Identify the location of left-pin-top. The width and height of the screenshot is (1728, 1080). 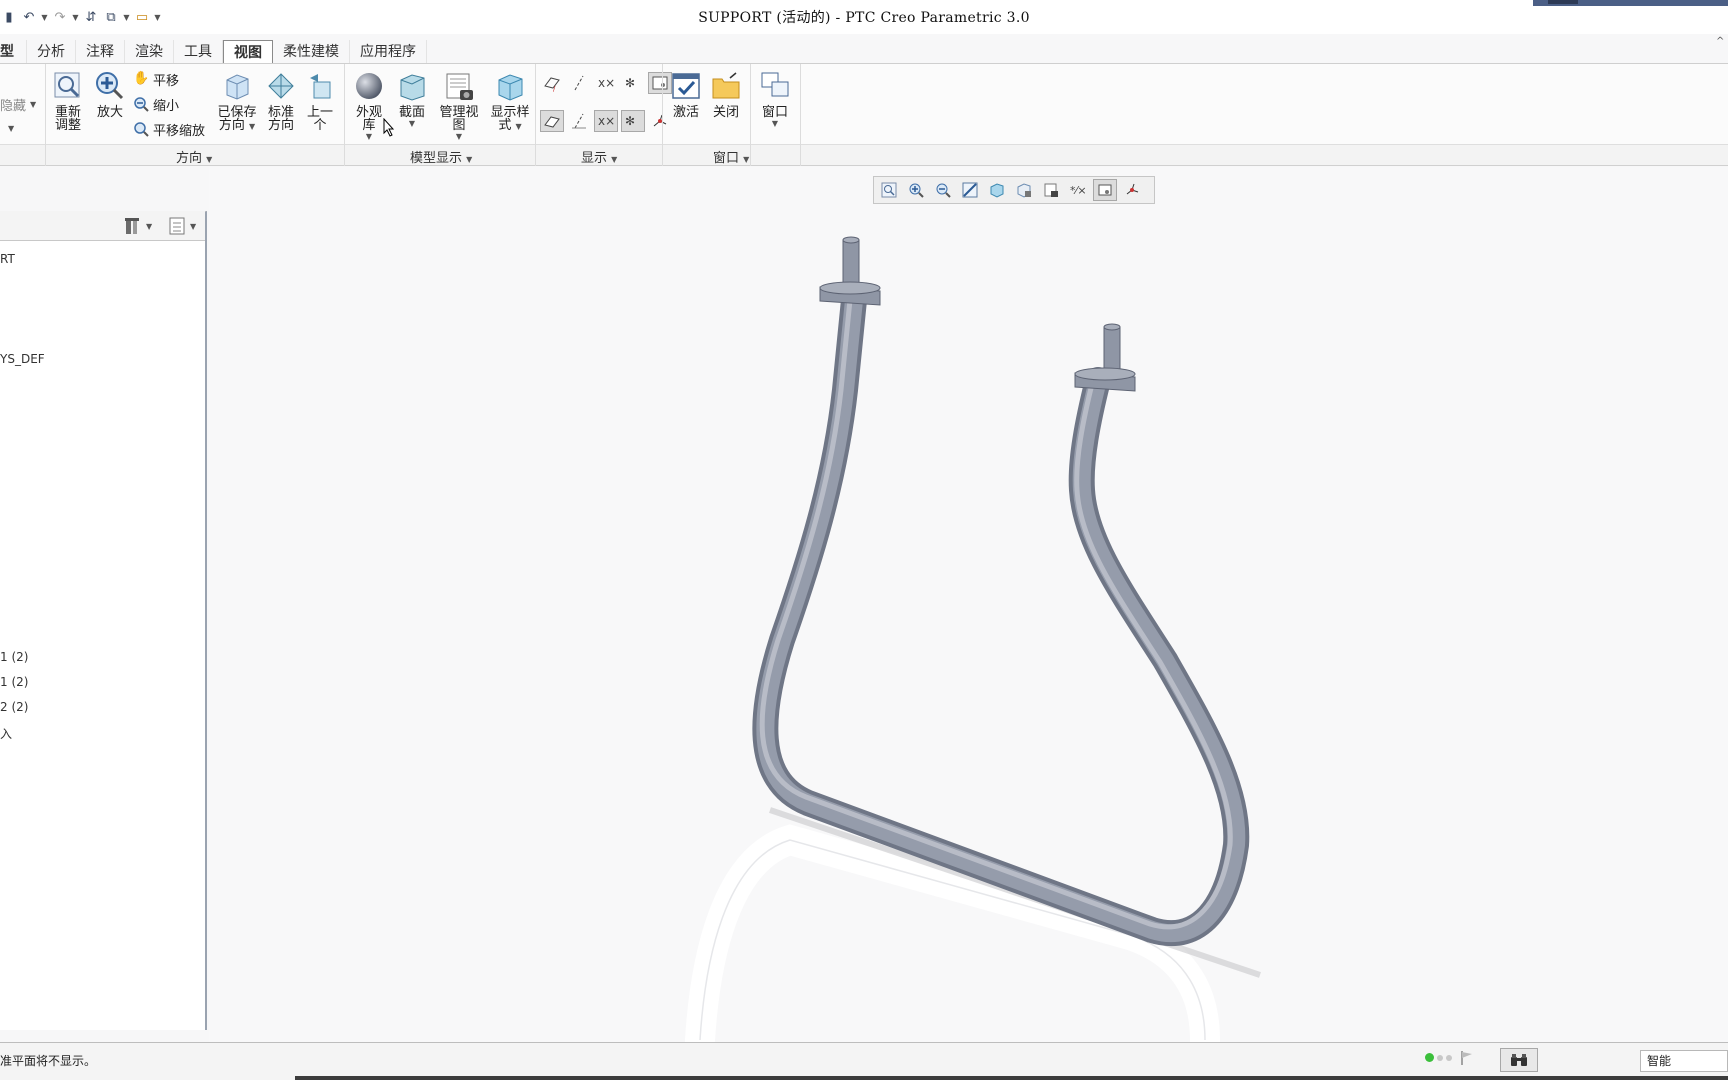
(851, 240).